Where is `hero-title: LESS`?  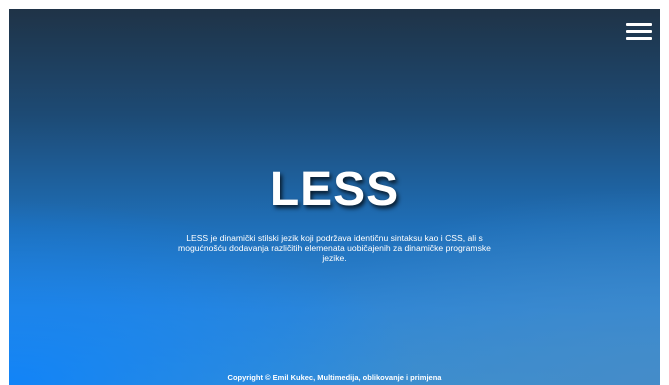
hero-title: LESS is located at coordinates (334, 189).